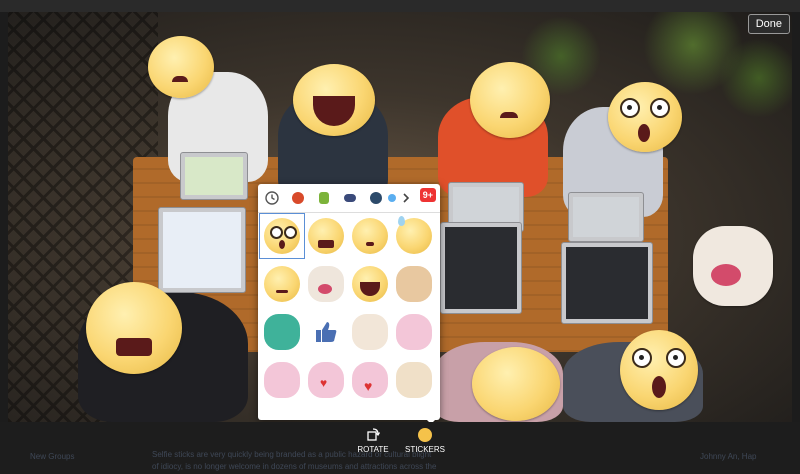 This screenshot has width=800, height=474. I want to click on stickers-button: STICKERS, so click(425, 441).